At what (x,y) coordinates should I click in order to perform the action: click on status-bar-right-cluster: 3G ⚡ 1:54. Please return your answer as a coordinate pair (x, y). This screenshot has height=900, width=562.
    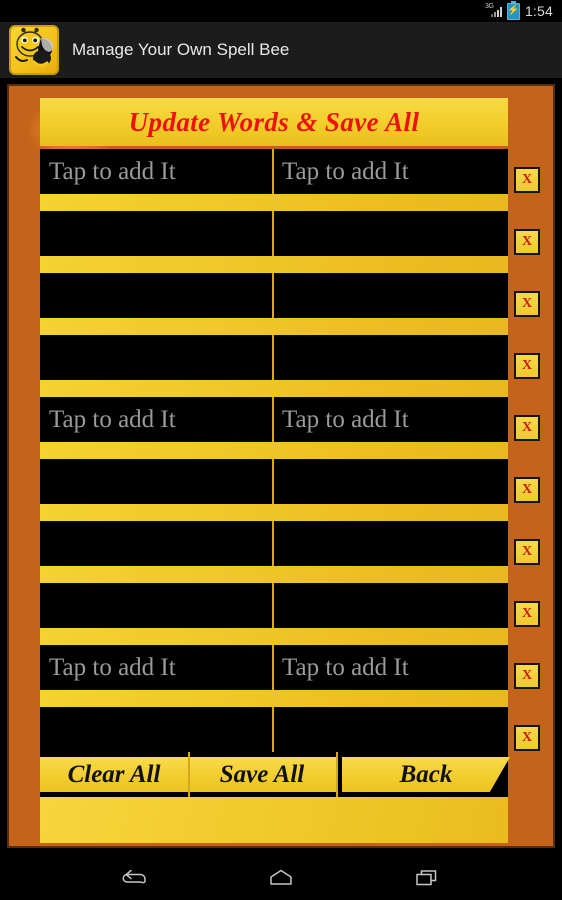
    Looking at the image, I should click on (523, 10).